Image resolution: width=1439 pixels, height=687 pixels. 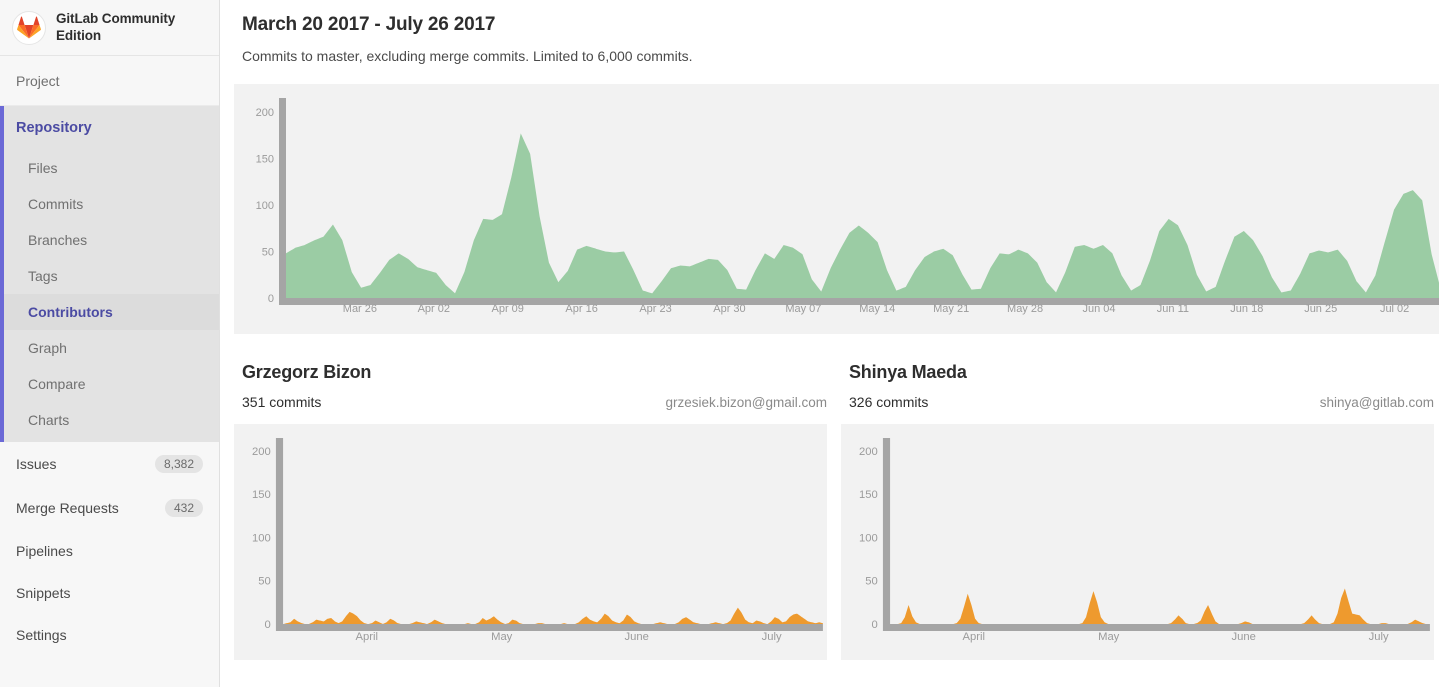 What do you see at coordinates (109, 635) in the screenshot?
I see `sidebar-item-settings: Settings` at bounding box center [109, 635].